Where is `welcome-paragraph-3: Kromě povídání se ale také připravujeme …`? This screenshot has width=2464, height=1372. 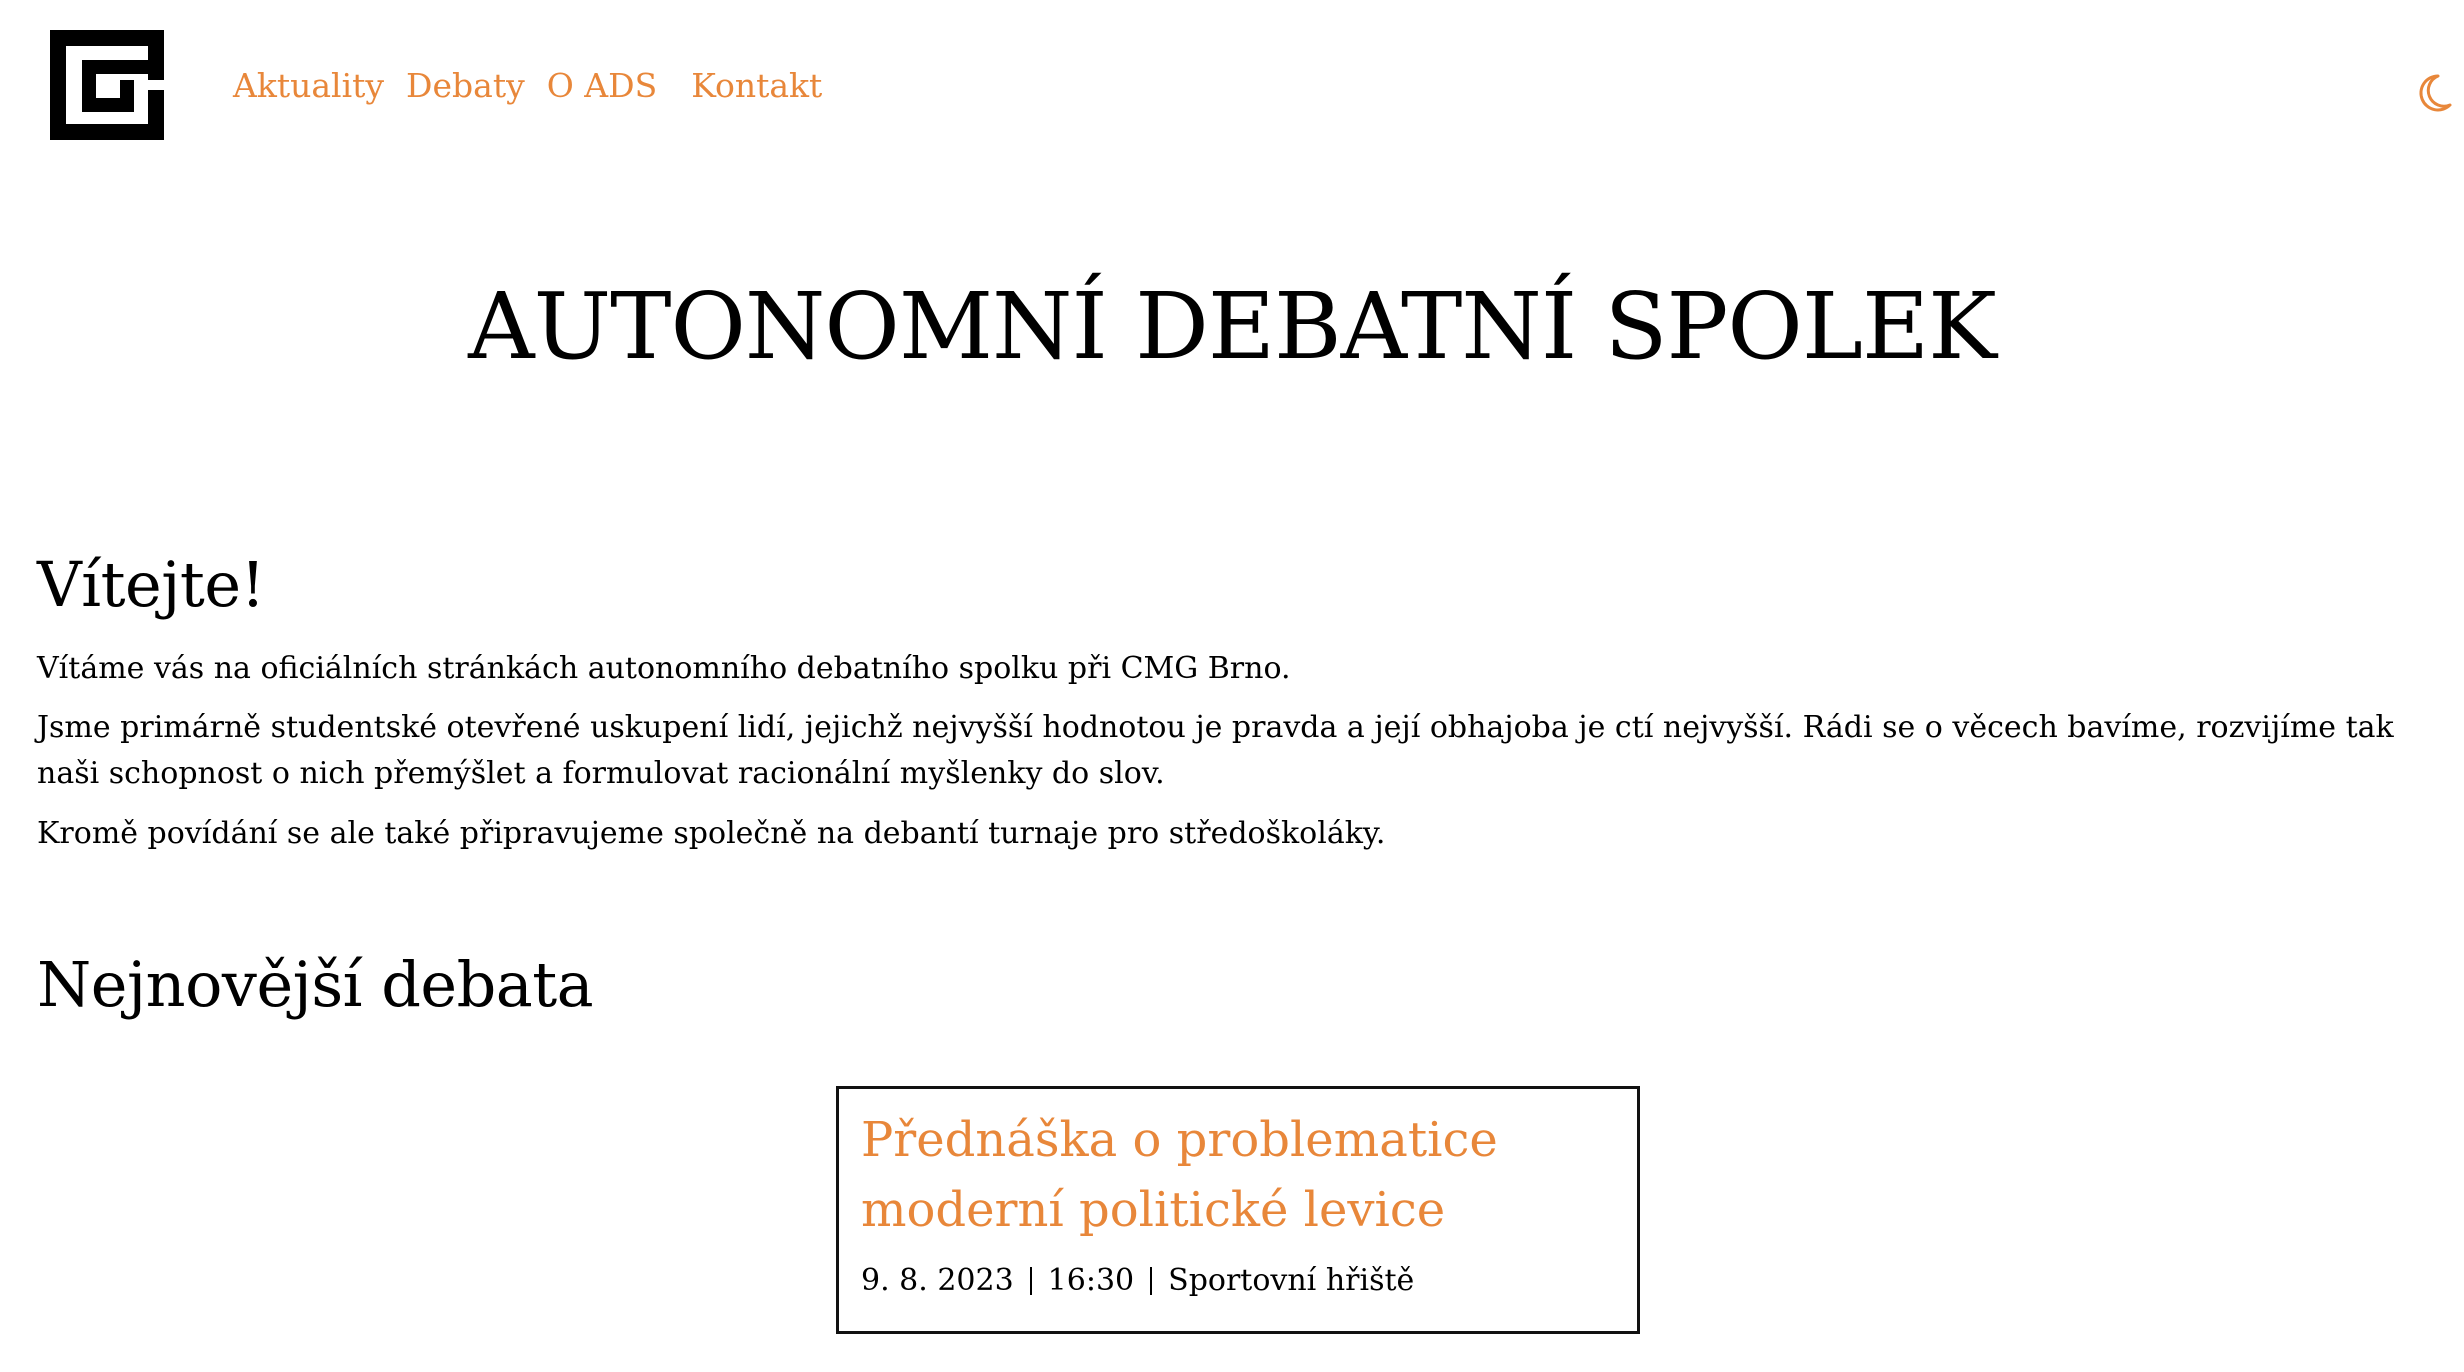 welcome-paragraph-3: Kromě povídání se ale také připravujeme … is located at coordinates (711, 833).